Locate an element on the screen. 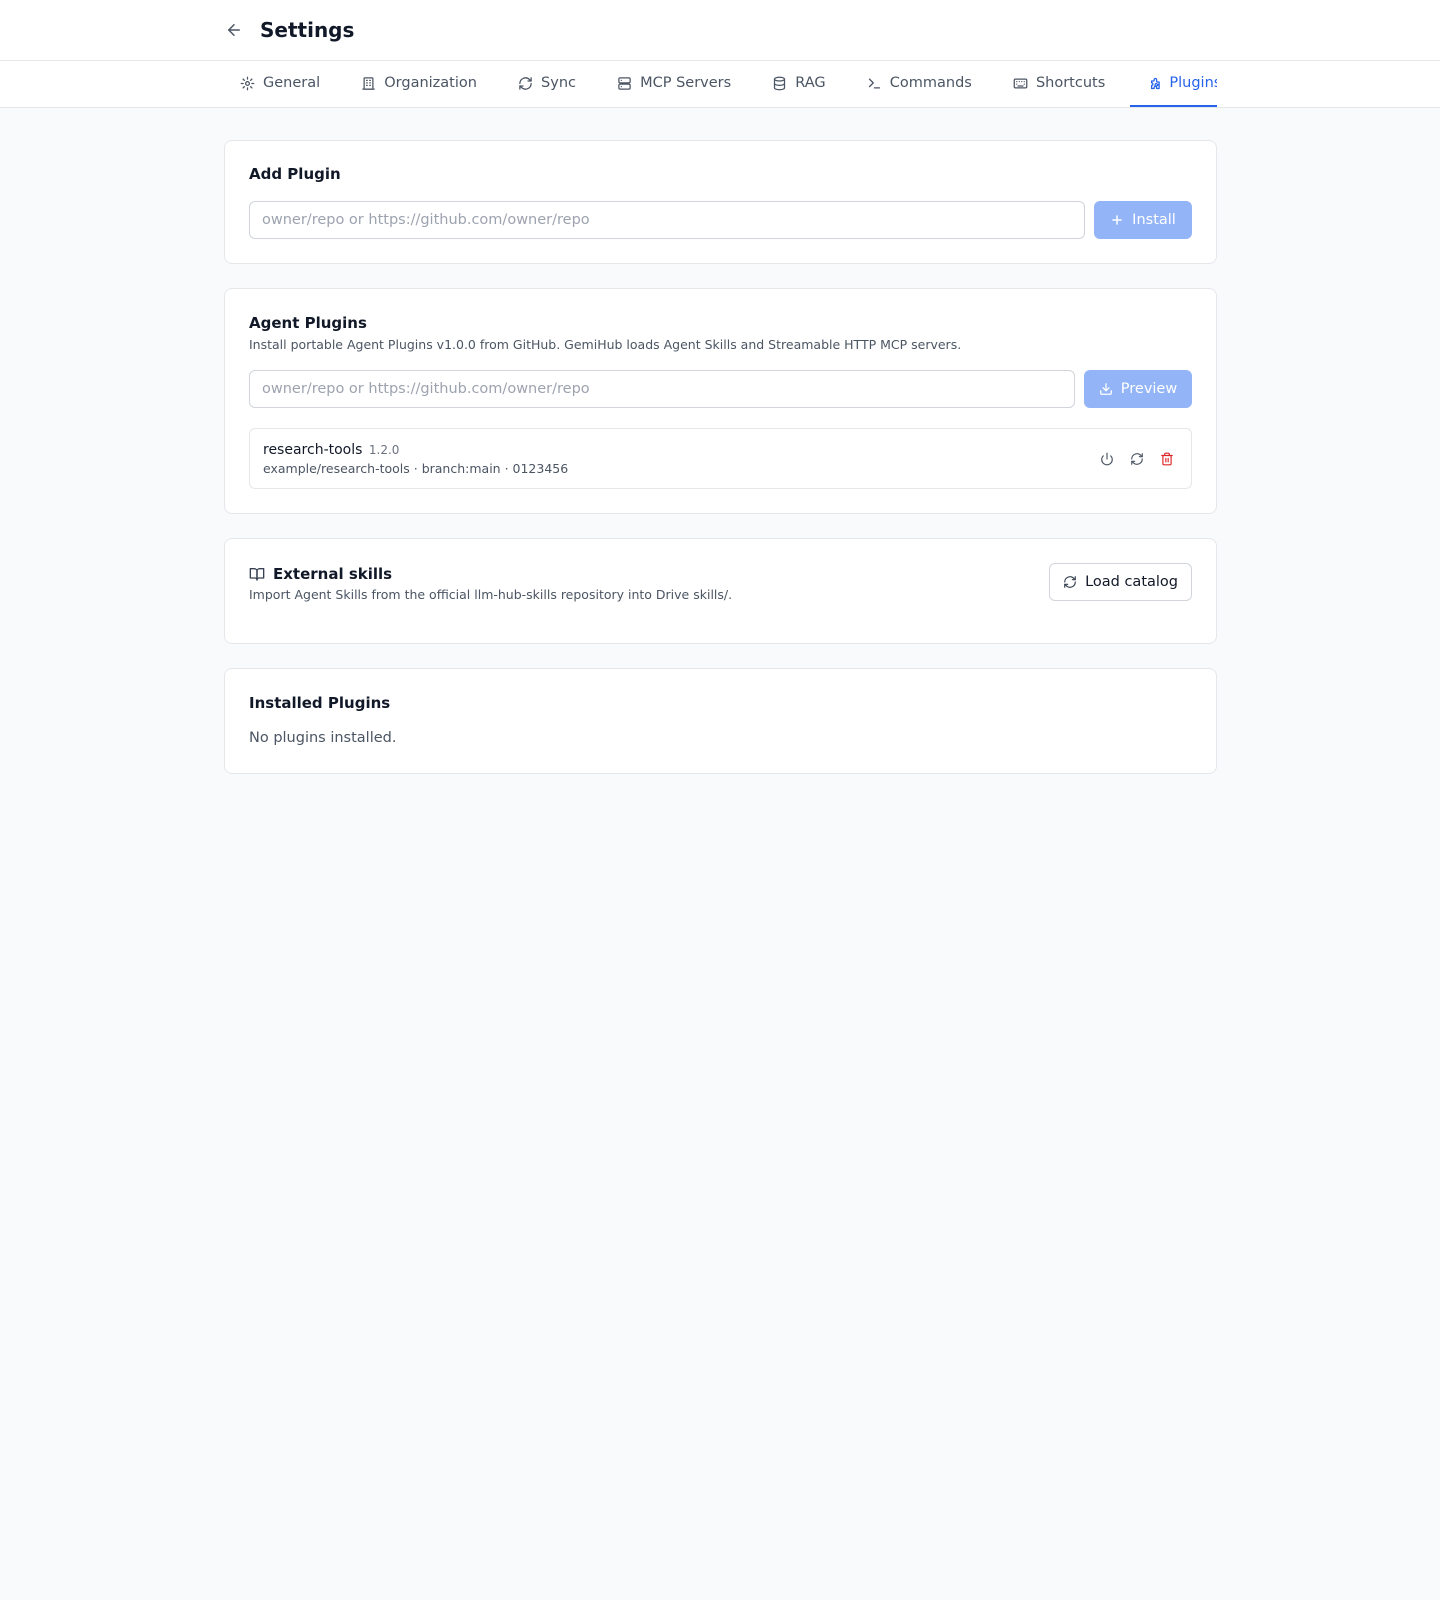 This screenshot has width=1440, height=1600. tab-plugins: Plugins is located at coordinates (1173, 84).